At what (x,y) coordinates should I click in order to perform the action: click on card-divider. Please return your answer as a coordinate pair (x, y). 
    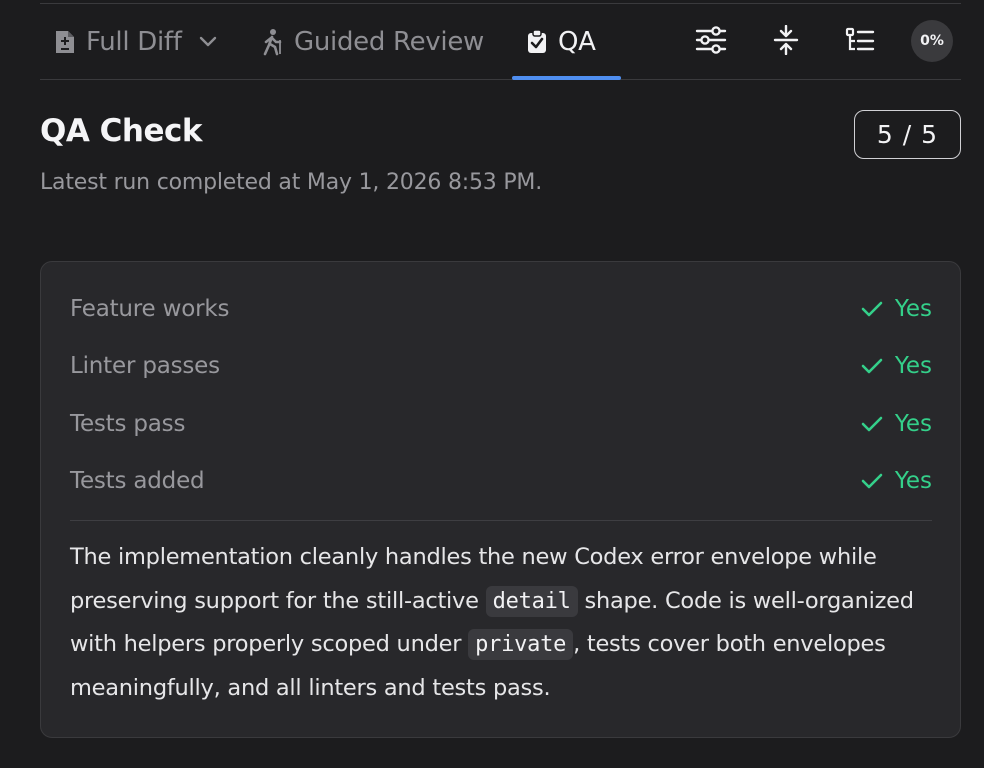
    Looking at the image, I should click on (501, 520).